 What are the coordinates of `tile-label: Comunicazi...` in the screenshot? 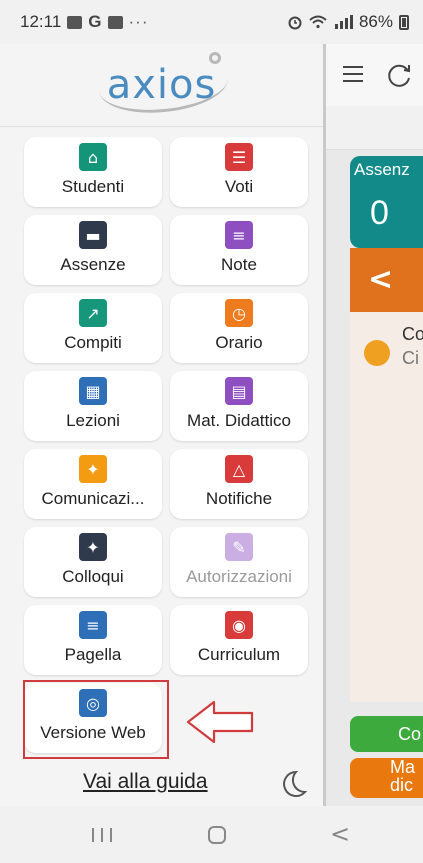 It's located at (93, 498).